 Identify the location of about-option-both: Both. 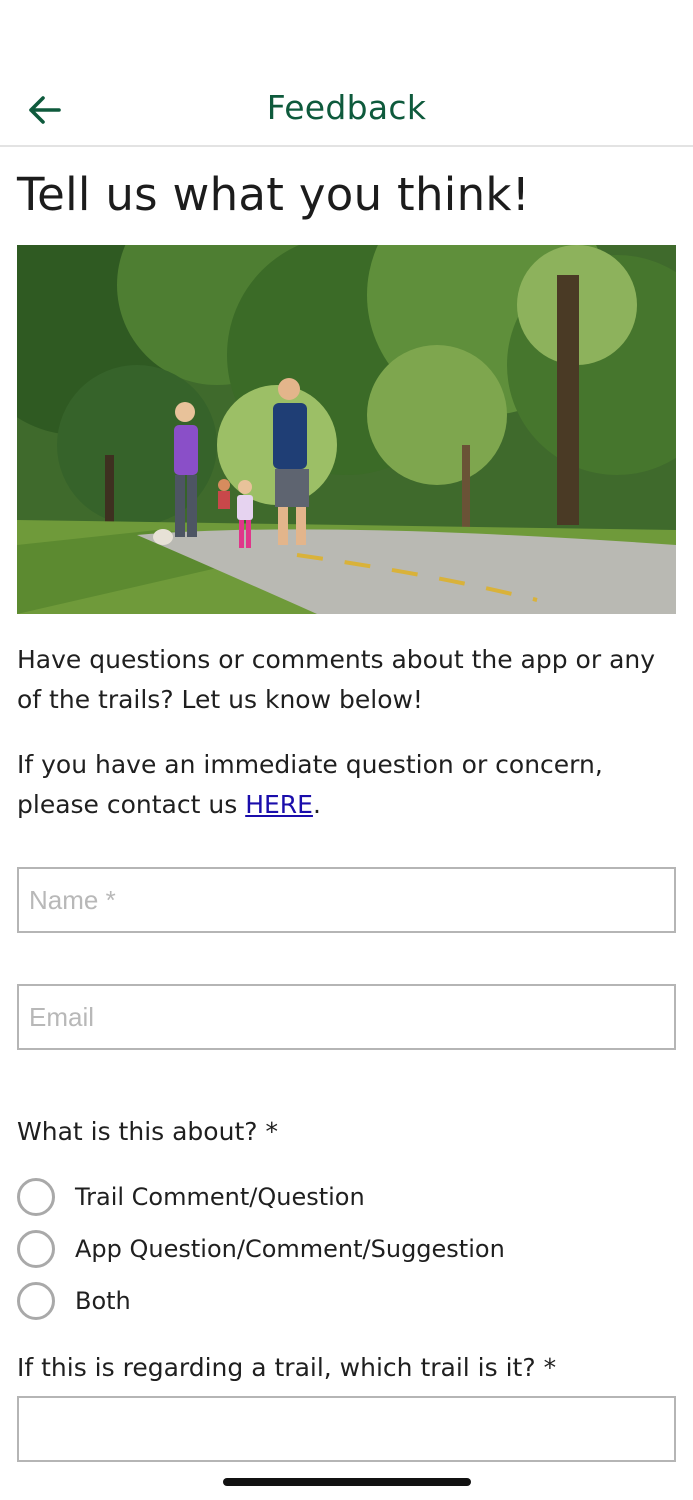
(74, 1301).